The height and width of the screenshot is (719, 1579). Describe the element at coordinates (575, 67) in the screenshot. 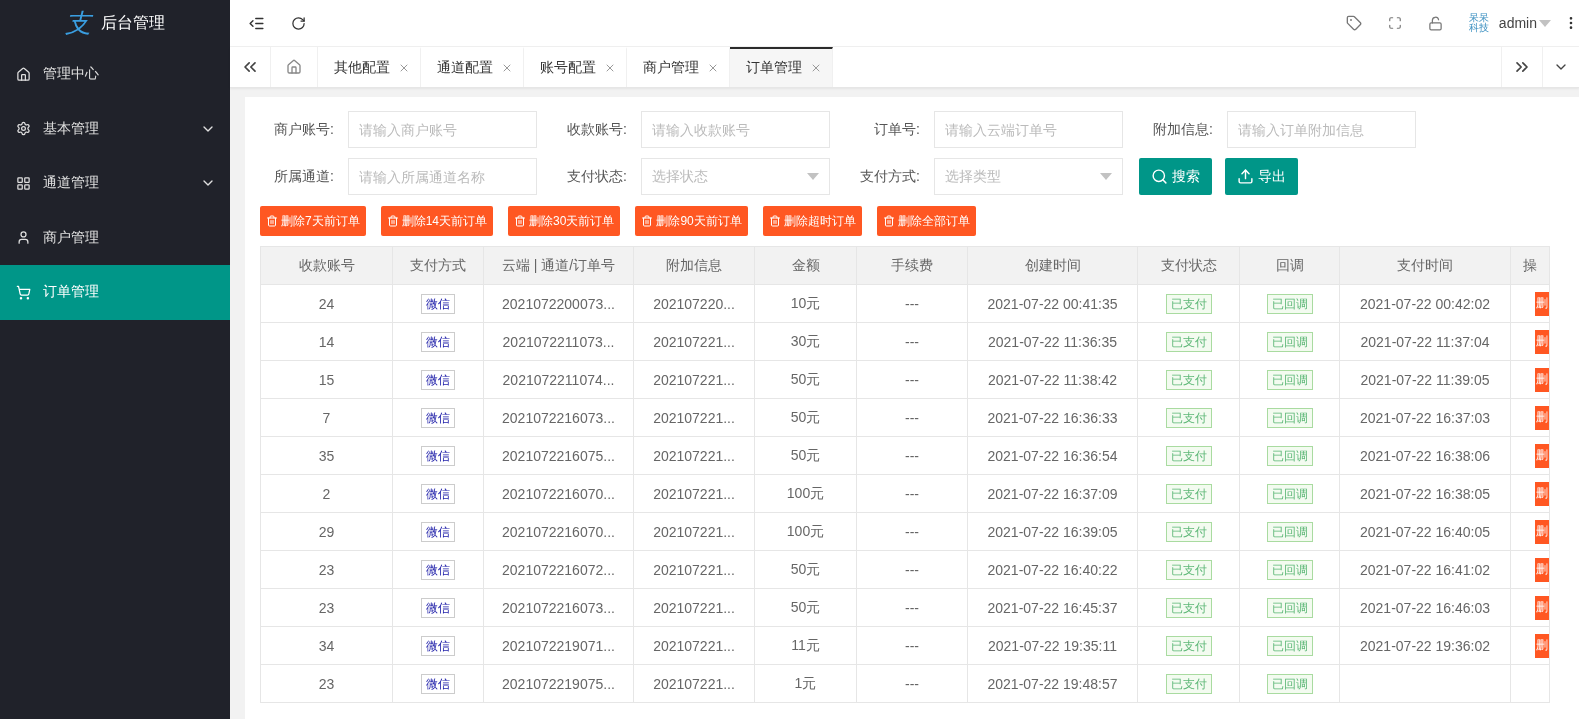

I see `tab: 账号配置` at that location.